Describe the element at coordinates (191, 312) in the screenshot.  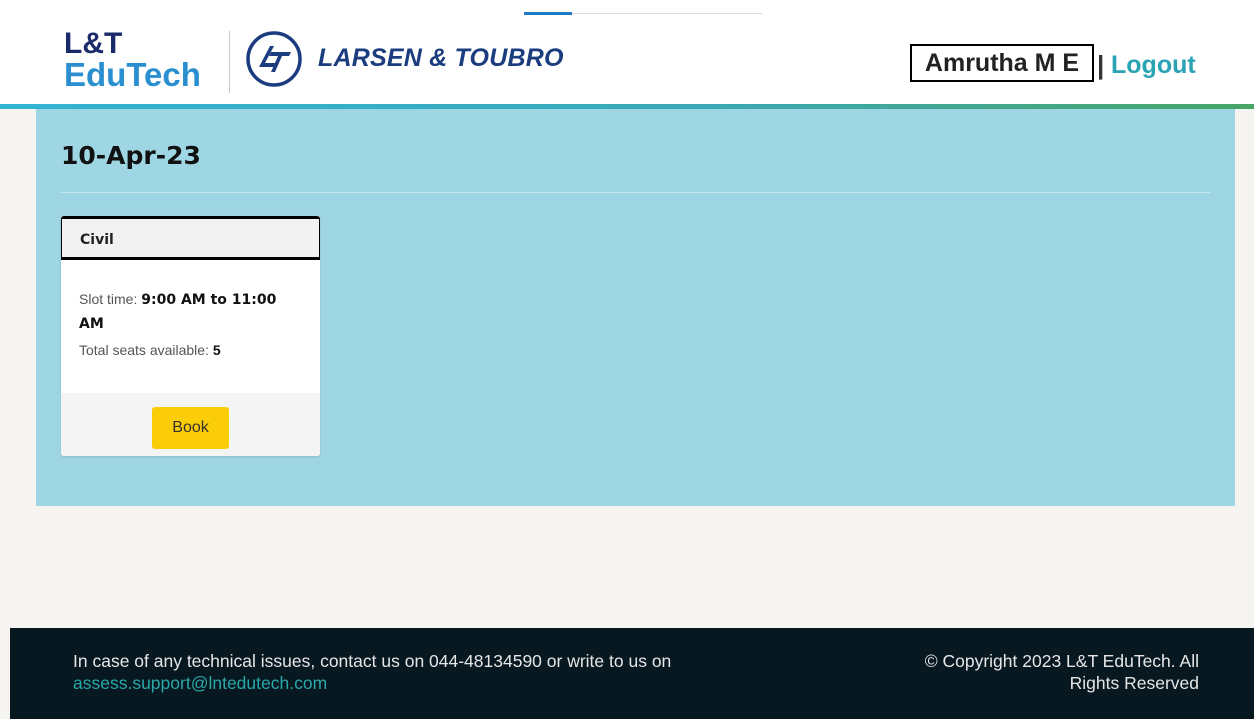
I see `slot-time-line: Slot time: 9:00 AM to 11:00 AM` at that location.